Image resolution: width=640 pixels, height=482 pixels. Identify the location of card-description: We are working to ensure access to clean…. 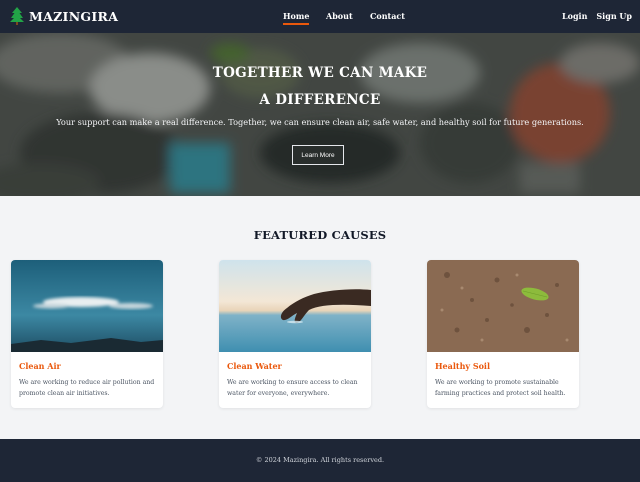
(292, 388).